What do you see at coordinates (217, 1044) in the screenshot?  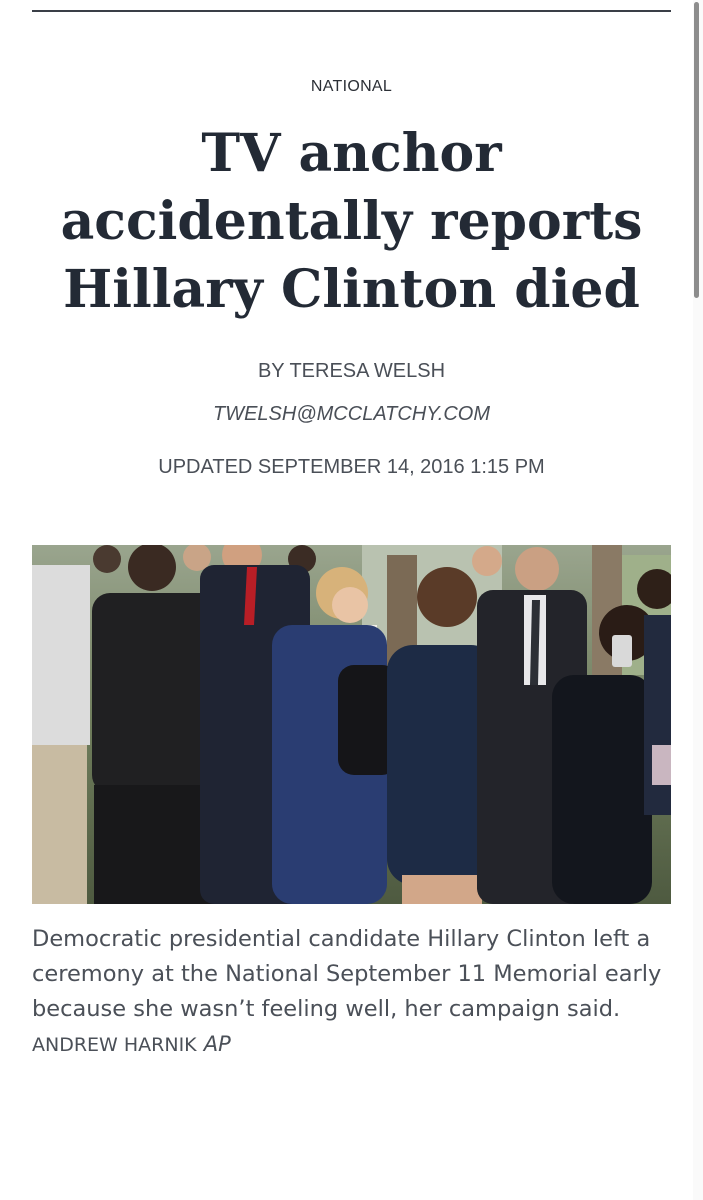 I see `photo-credit-org: AP` at bounding box center [217, 1044].